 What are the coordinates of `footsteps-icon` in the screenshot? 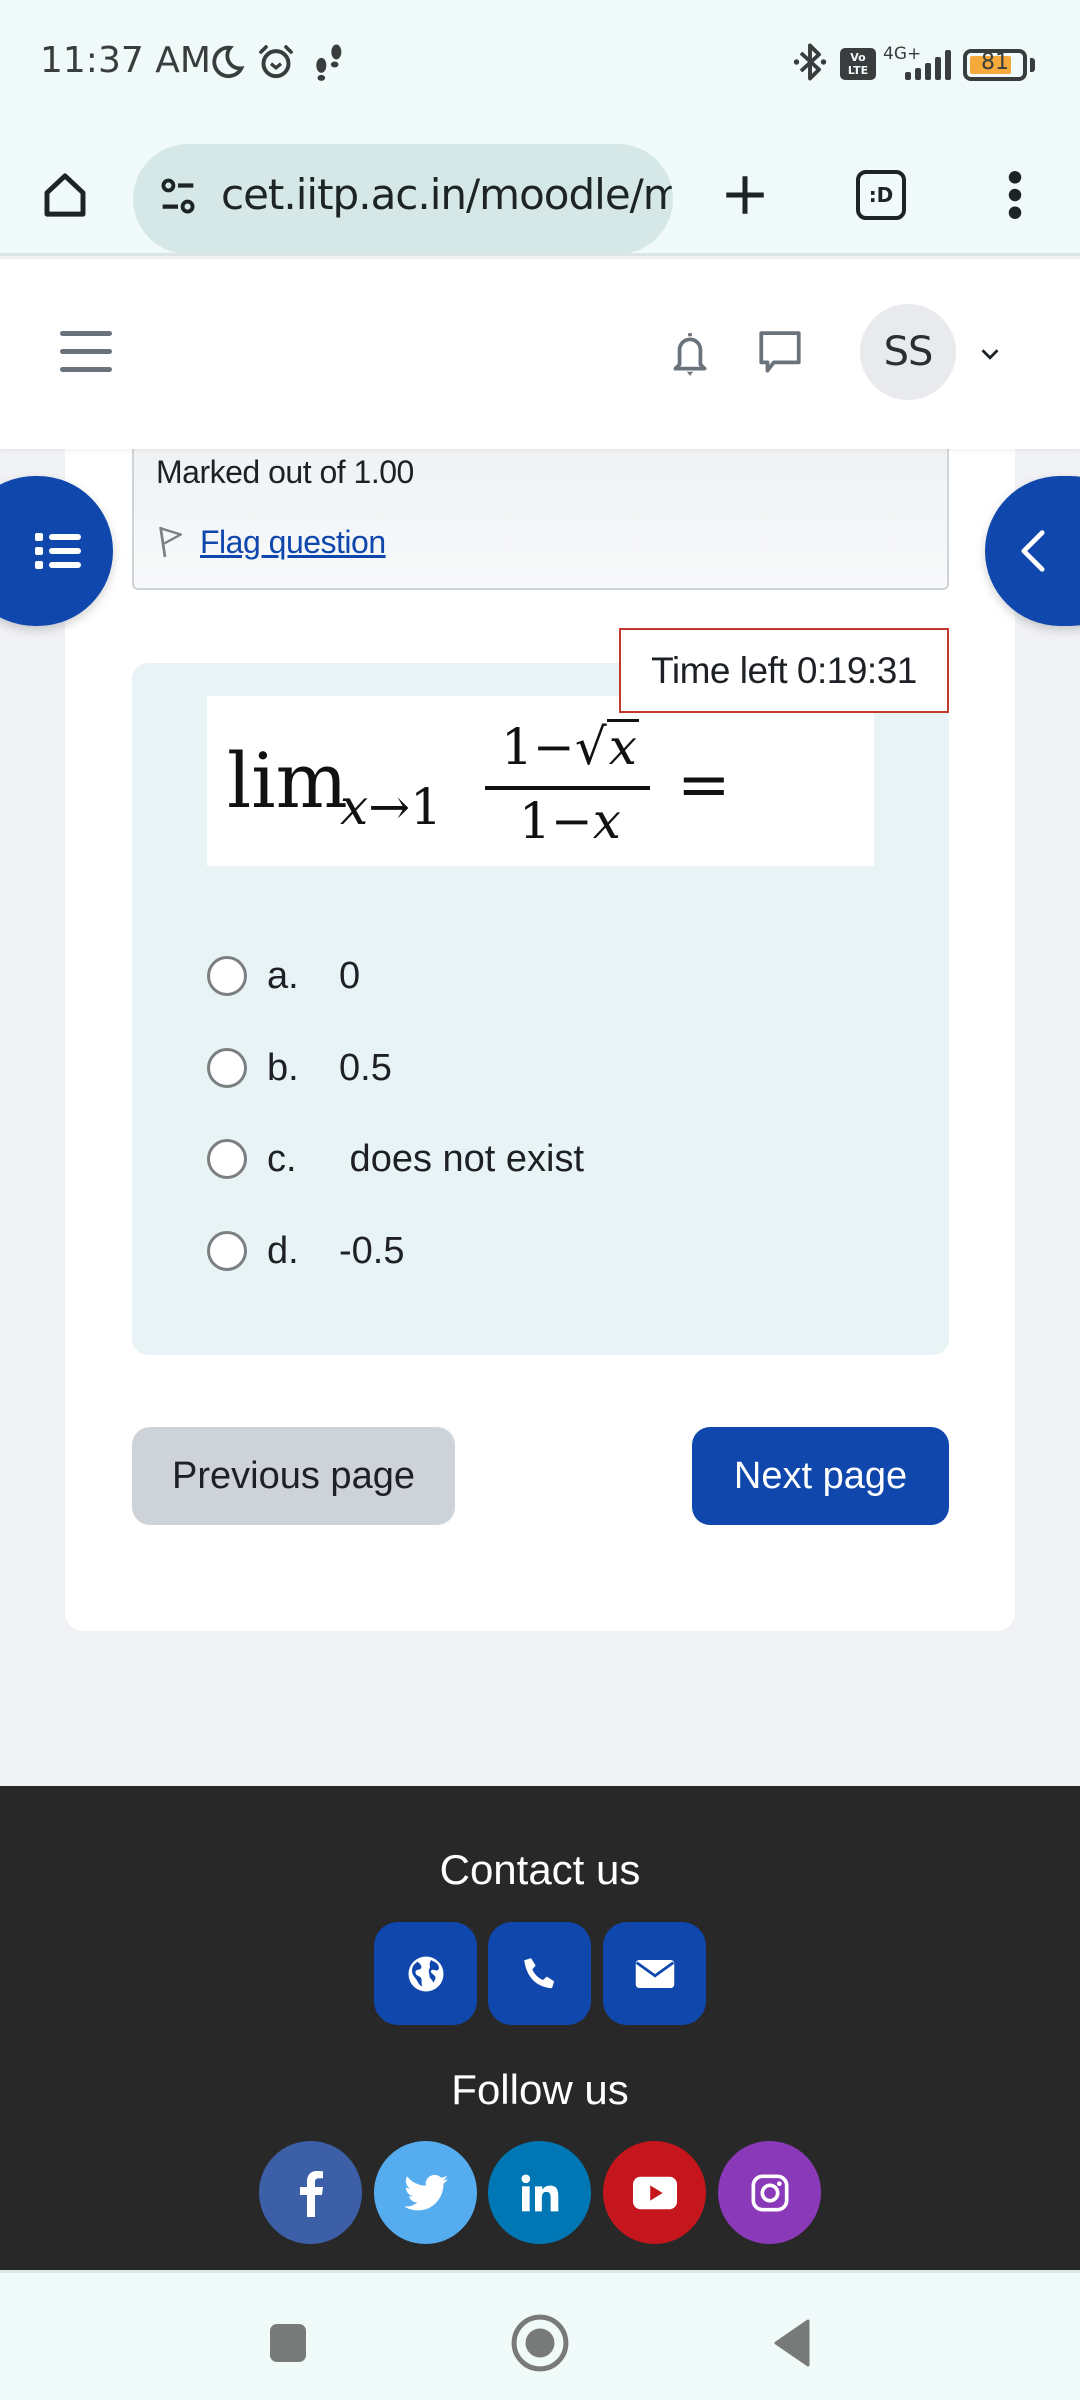 It's located at (328, 62).